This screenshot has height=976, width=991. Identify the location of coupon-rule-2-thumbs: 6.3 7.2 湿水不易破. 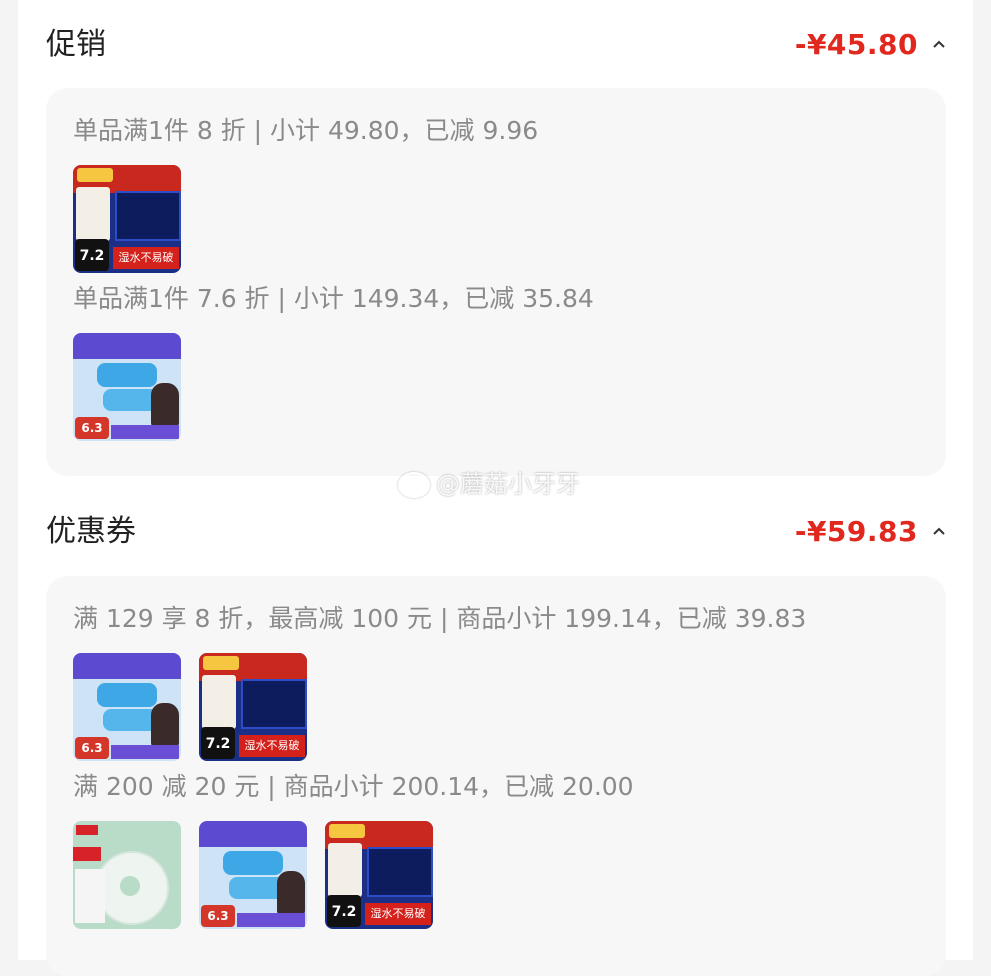
(253, 875).